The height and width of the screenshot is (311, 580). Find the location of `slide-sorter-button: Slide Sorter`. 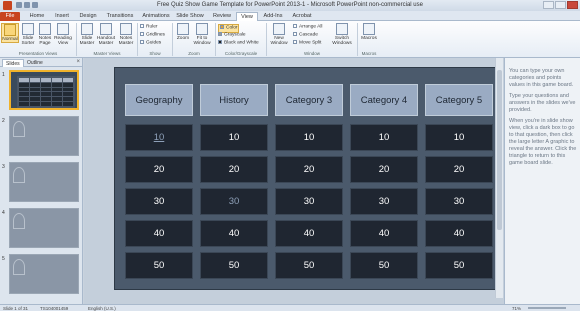

slide-sorter-button: Slide Sorter is located at coordinates (28, 34).